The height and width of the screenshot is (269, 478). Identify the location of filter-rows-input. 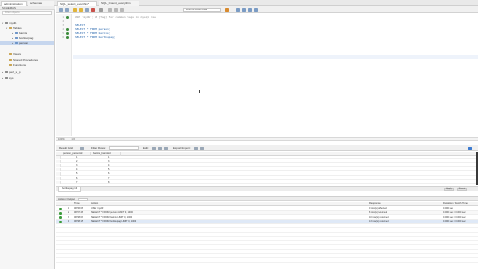
(124, 148).